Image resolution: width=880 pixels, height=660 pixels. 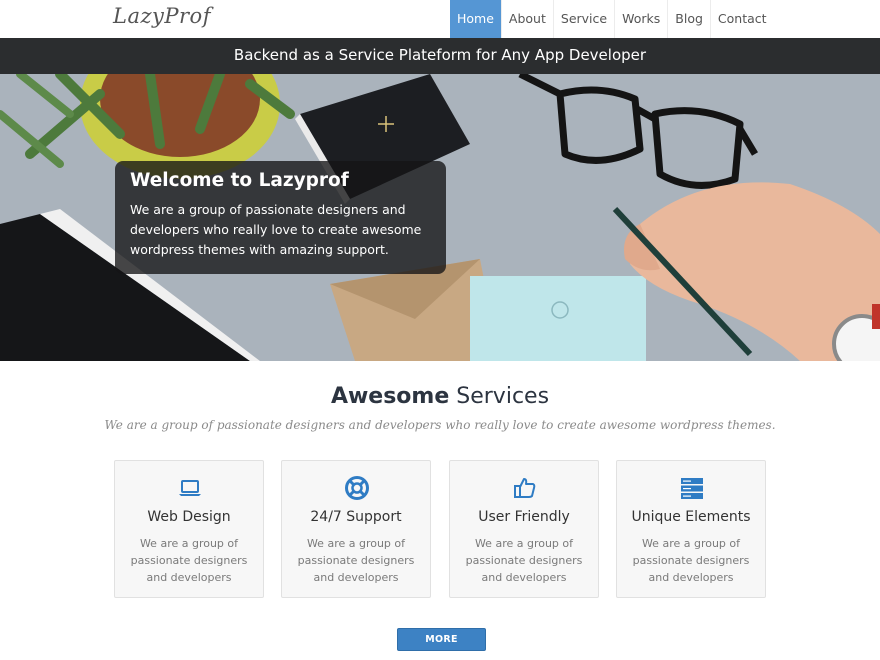 What do you see at coordinates (640, 19) in the screenshot?
I see `nav-item-works: Works` at bounding box center [640, 19].